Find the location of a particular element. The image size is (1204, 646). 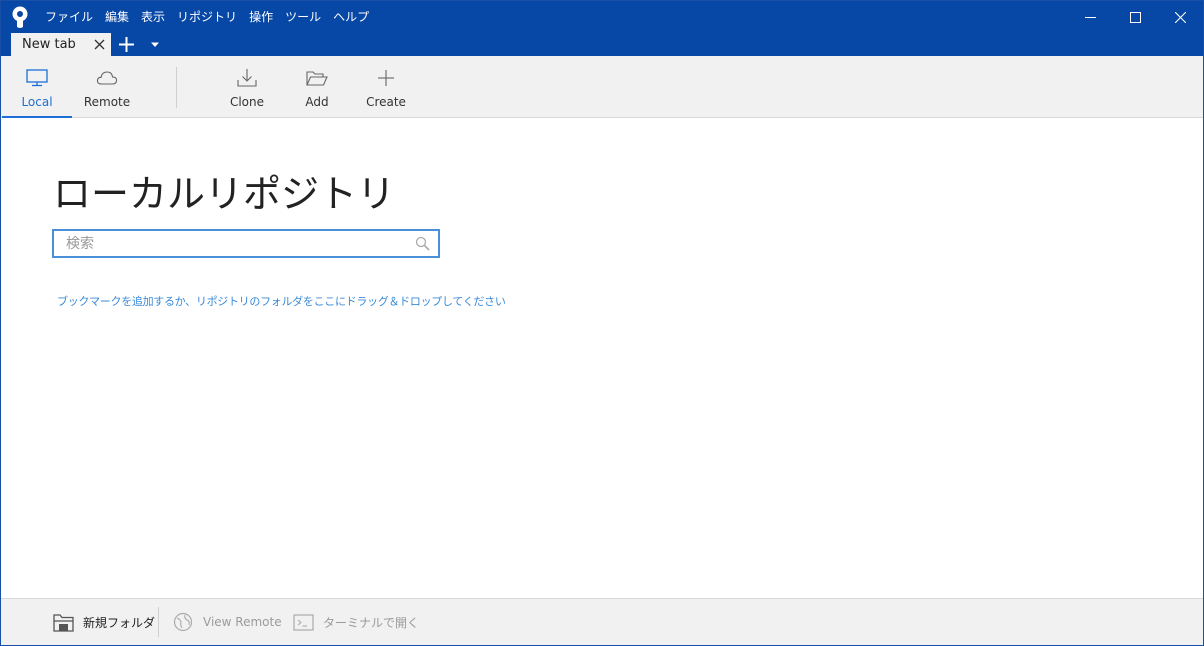

new-folder-button: 新規フォルダ is located at coordinates (103, 622).